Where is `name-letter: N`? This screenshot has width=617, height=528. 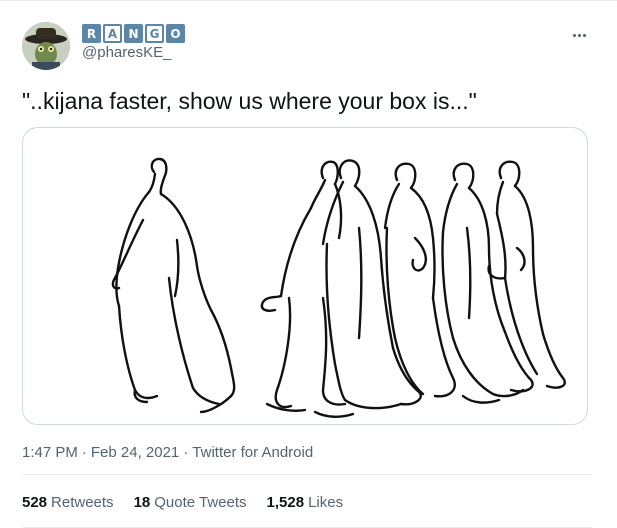
name-letter: N is located at coordinates (133, 33).